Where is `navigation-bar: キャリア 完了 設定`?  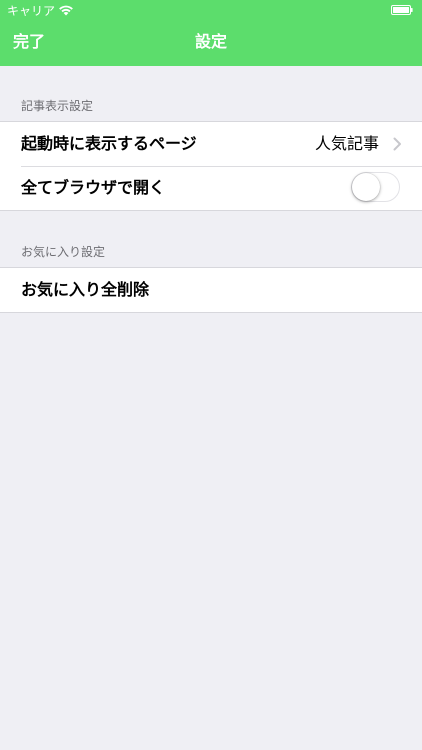 navigation-bar: キャリア 完了 設定 is located at coordinates (211, 33).